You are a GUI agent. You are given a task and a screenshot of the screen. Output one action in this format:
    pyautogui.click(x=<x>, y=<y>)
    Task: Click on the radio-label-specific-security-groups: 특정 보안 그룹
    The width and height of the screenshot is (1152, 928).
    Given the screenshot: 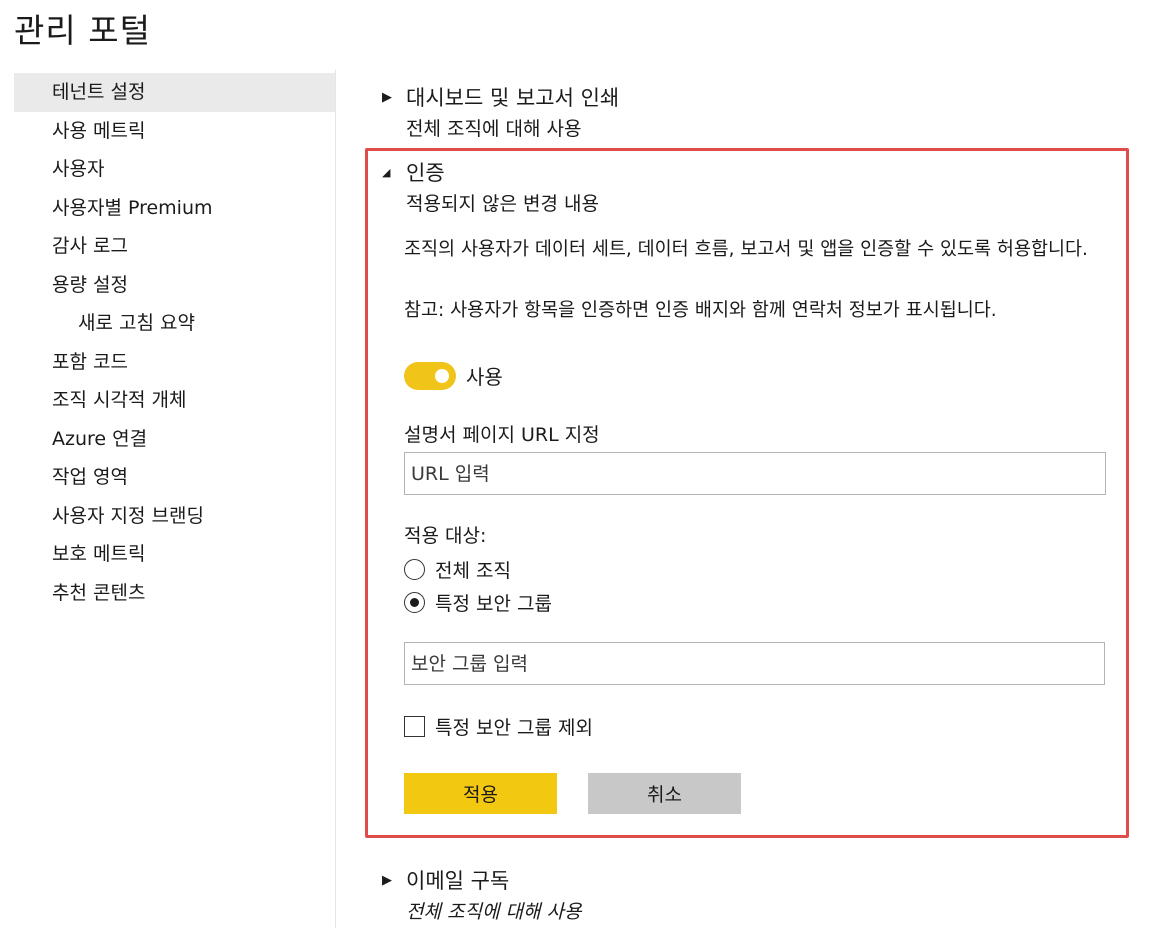 What is the action you would take?
    pyautogui.click(x=493, y=604)
    